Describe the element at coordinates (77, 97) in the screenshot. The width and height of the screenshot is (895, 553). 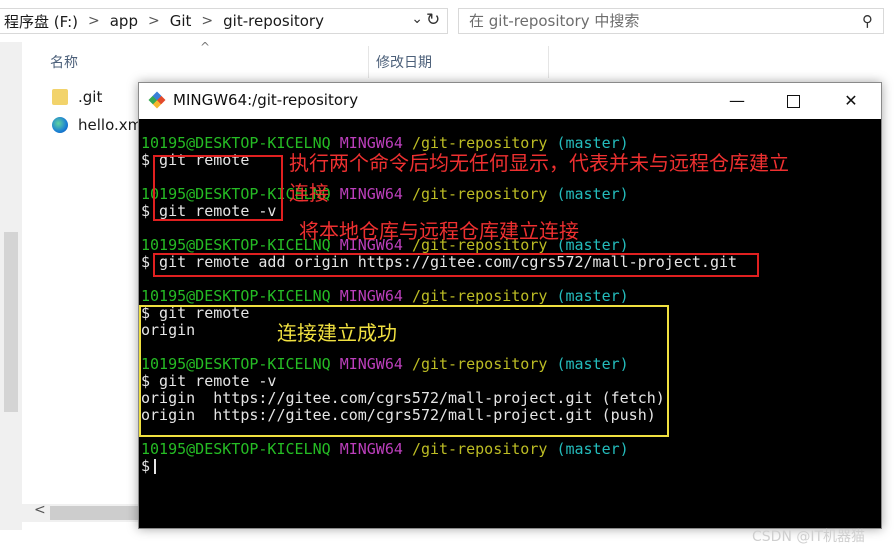
I see `file-item-git: .git` at that location.